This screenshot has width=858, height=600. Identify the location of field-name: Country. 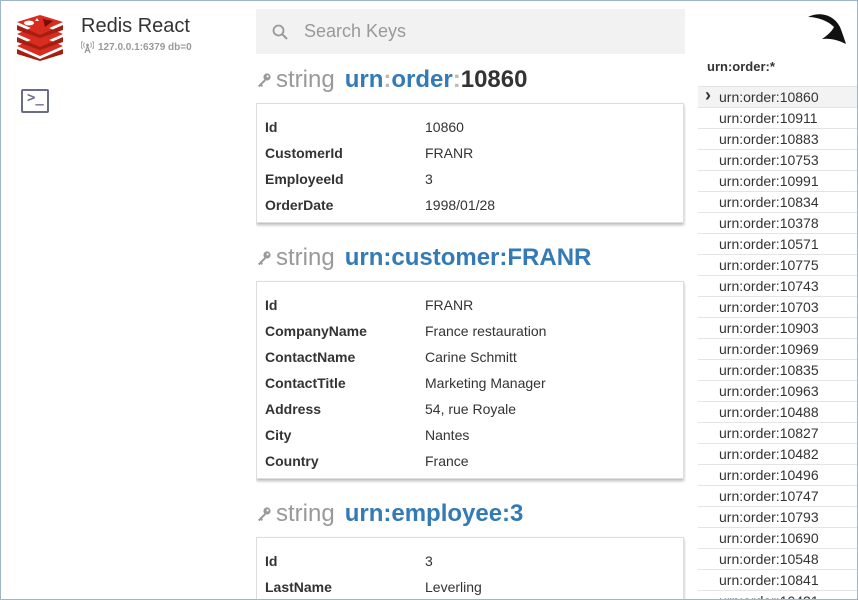
(292, 461).